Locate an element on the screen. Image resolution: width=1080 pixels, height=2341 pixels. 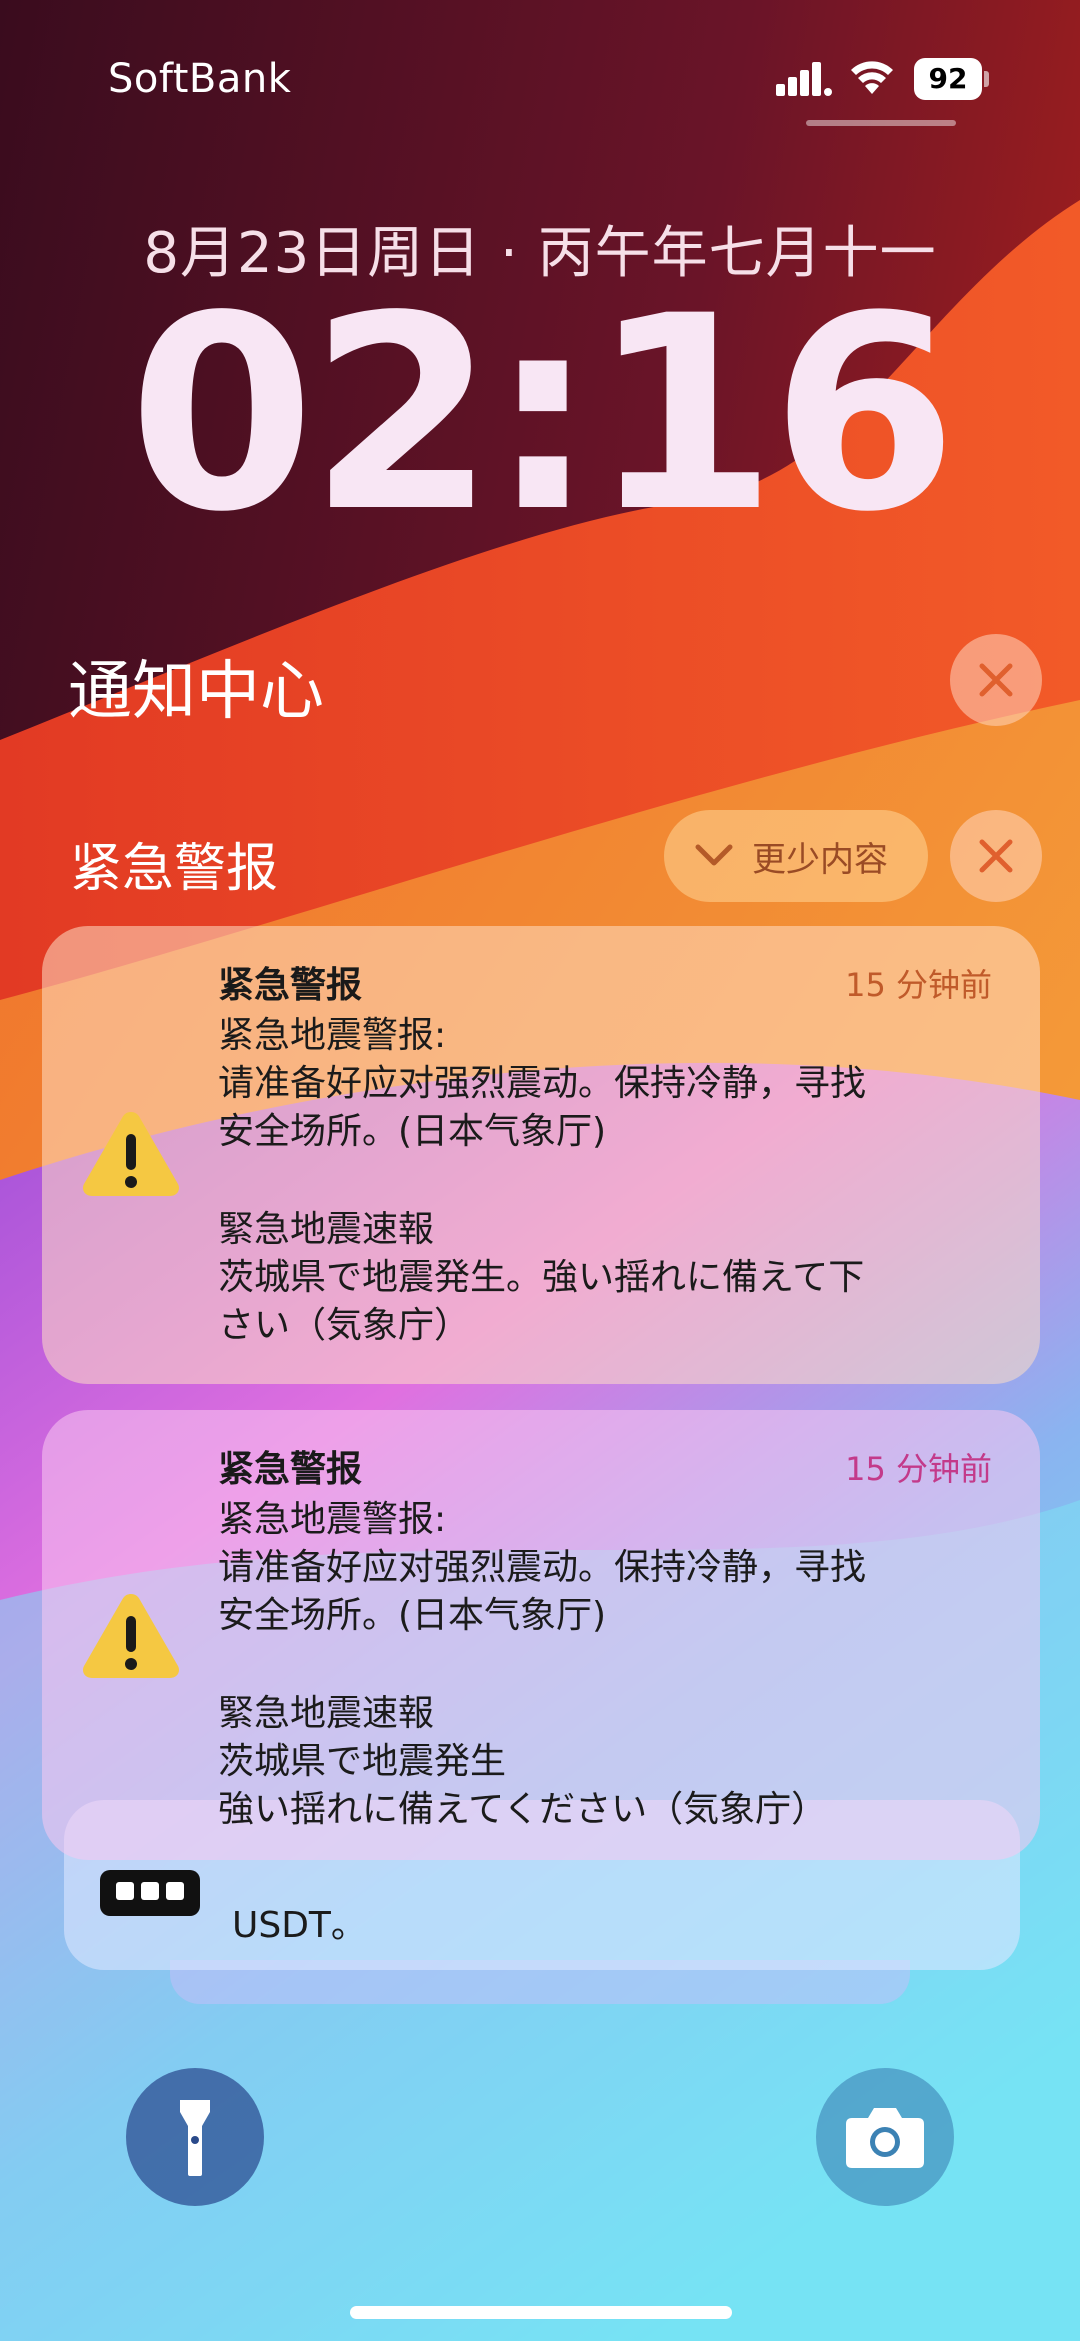
notification-line: 茨城県で地震発生 is located at coordinates (362, 1761).